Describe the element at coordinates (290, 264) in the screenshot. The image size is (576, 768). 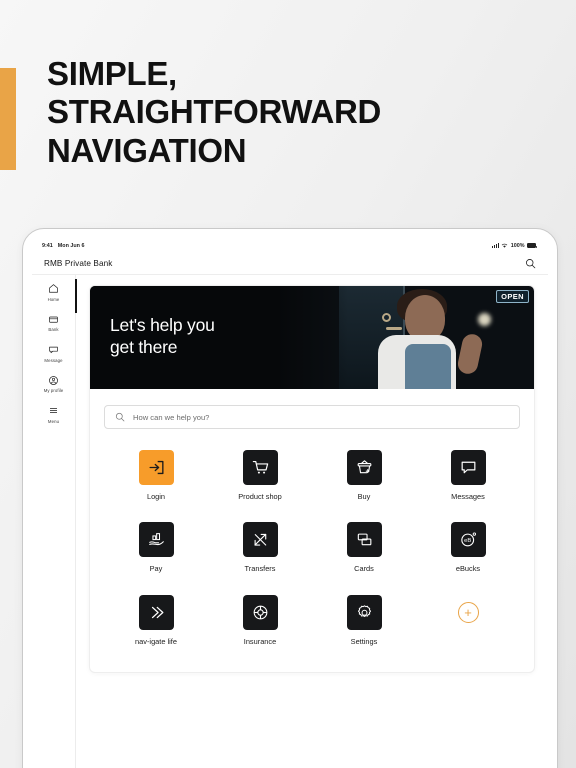
I see `app-header: RMB Private Bank` at that location.